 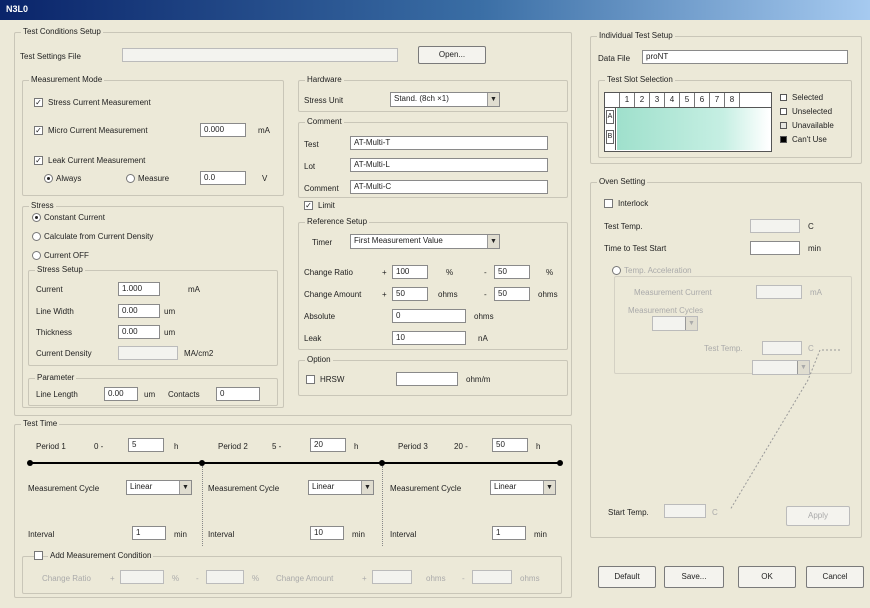 I want to click on slot-header: 1, so click(x=627, y=100).